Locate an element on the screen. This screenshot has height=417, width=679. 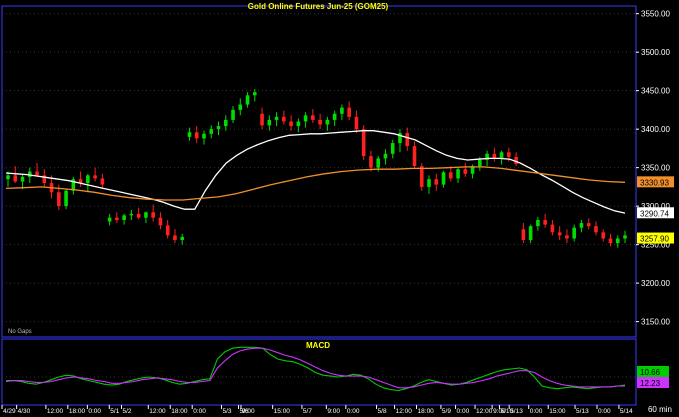
chart-title: Gold Online Futures Jun-25 (GOM25) is located at coordinates (318, 6).